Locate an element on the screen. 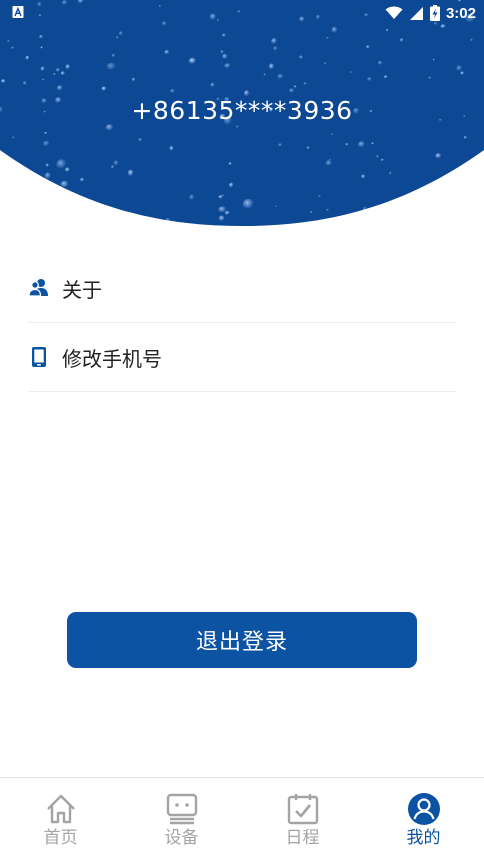 The image size is (484, 860). menu-item-label: 修改手机号 is located at coordinates (112, 358).